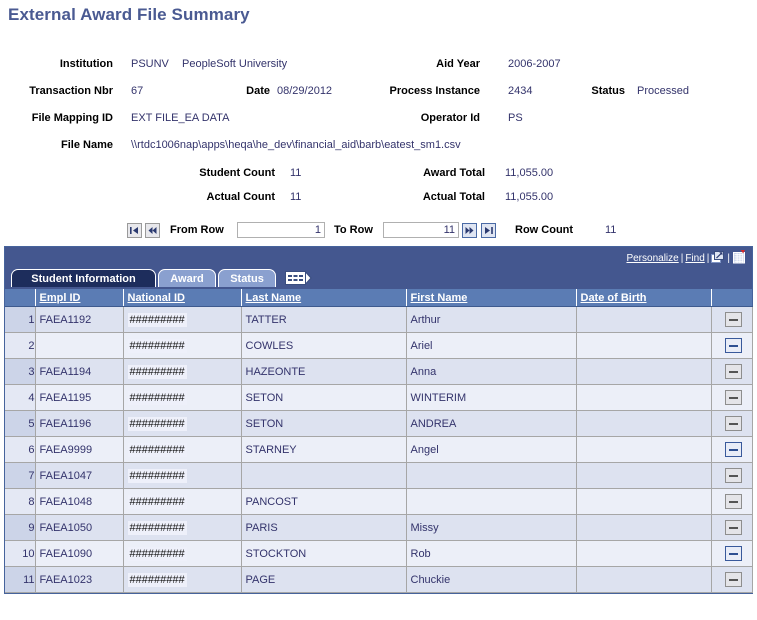 The image size is (757, 620). I want to click on table-row: 2 ######### COWLES Ariel, so click(379, 345).